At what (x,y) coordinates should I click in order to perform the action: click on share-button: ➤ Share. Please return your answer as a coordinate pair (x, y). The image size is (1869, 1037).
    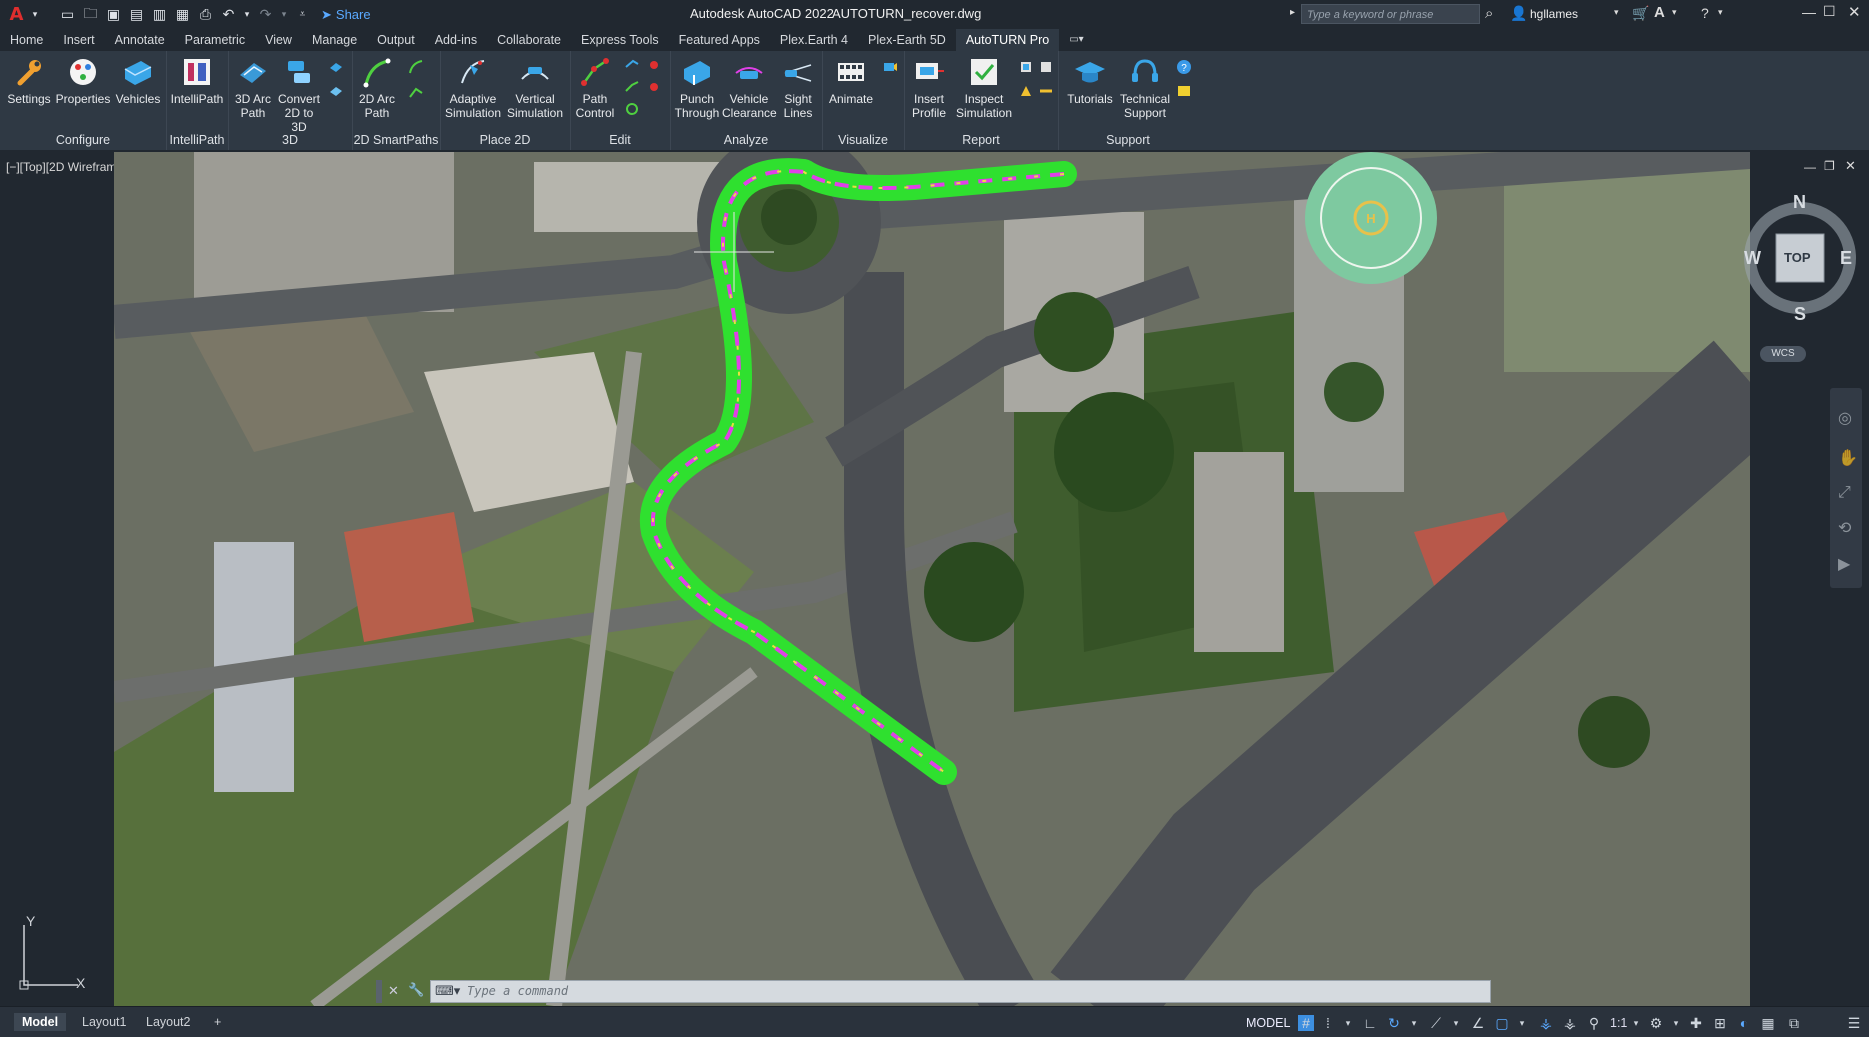
    Looking at the image, I should click on (346, 15).